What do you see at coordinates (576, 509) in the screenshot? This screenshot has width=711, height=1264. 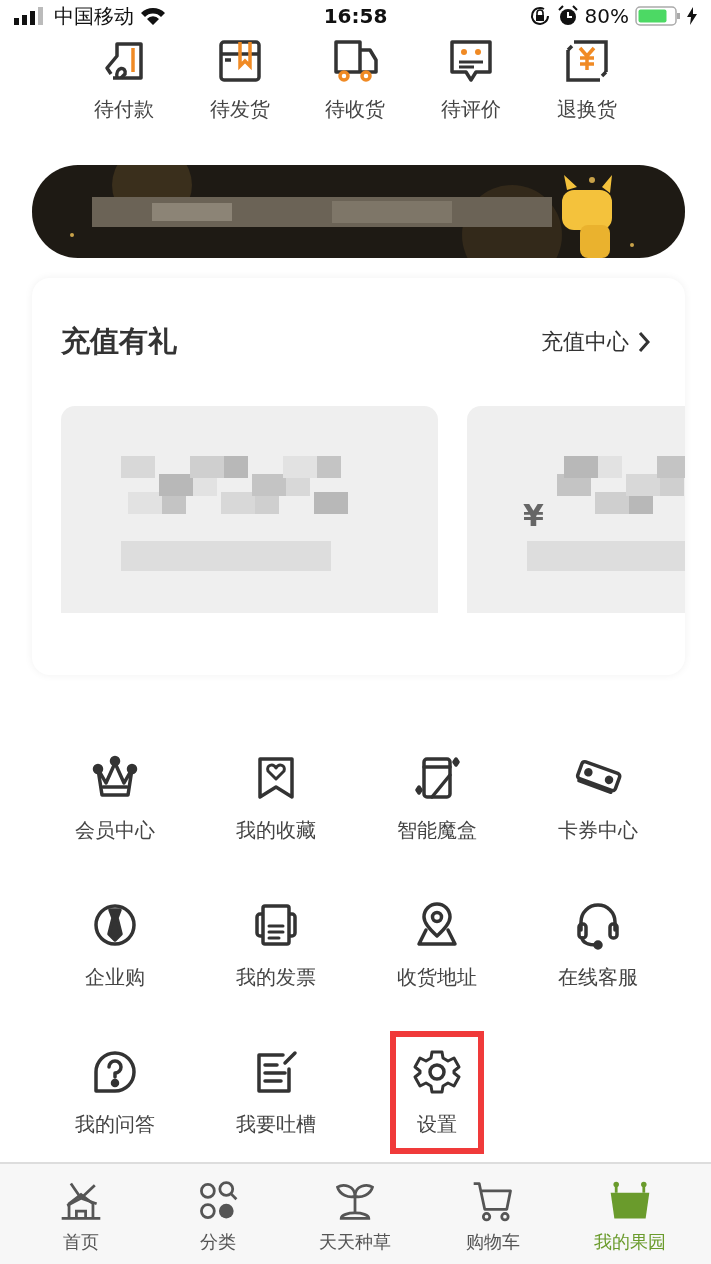 I see `recharge-card: ¥` at bounding box center [576, 509].